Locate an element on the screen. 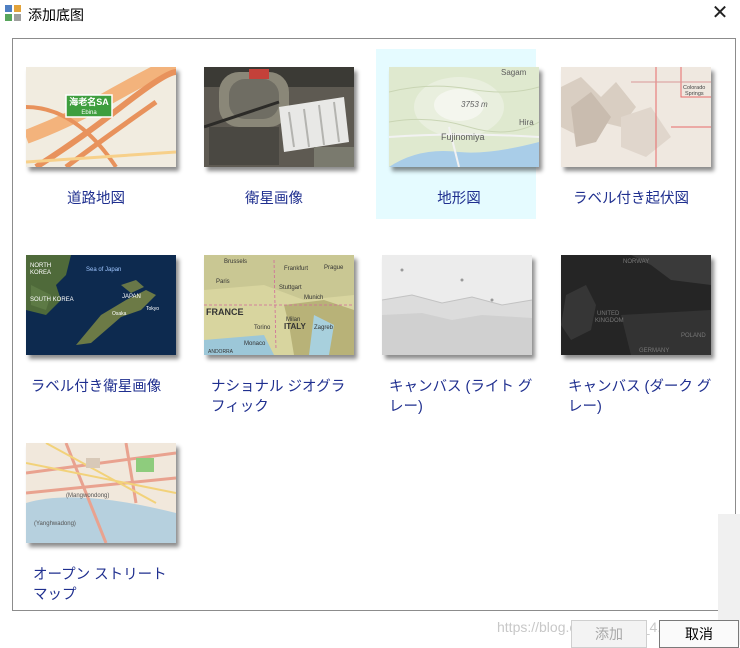 The image size is (740, 648). basemap-label: 衛星画像 is located at coordinates (274, 199).